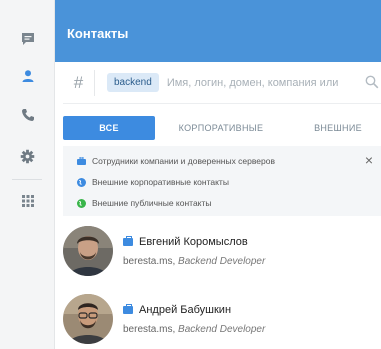  What do you see at coordinates (372, 82) in the screenshot?
I see `search-icon` at bounding box center [372, 82].